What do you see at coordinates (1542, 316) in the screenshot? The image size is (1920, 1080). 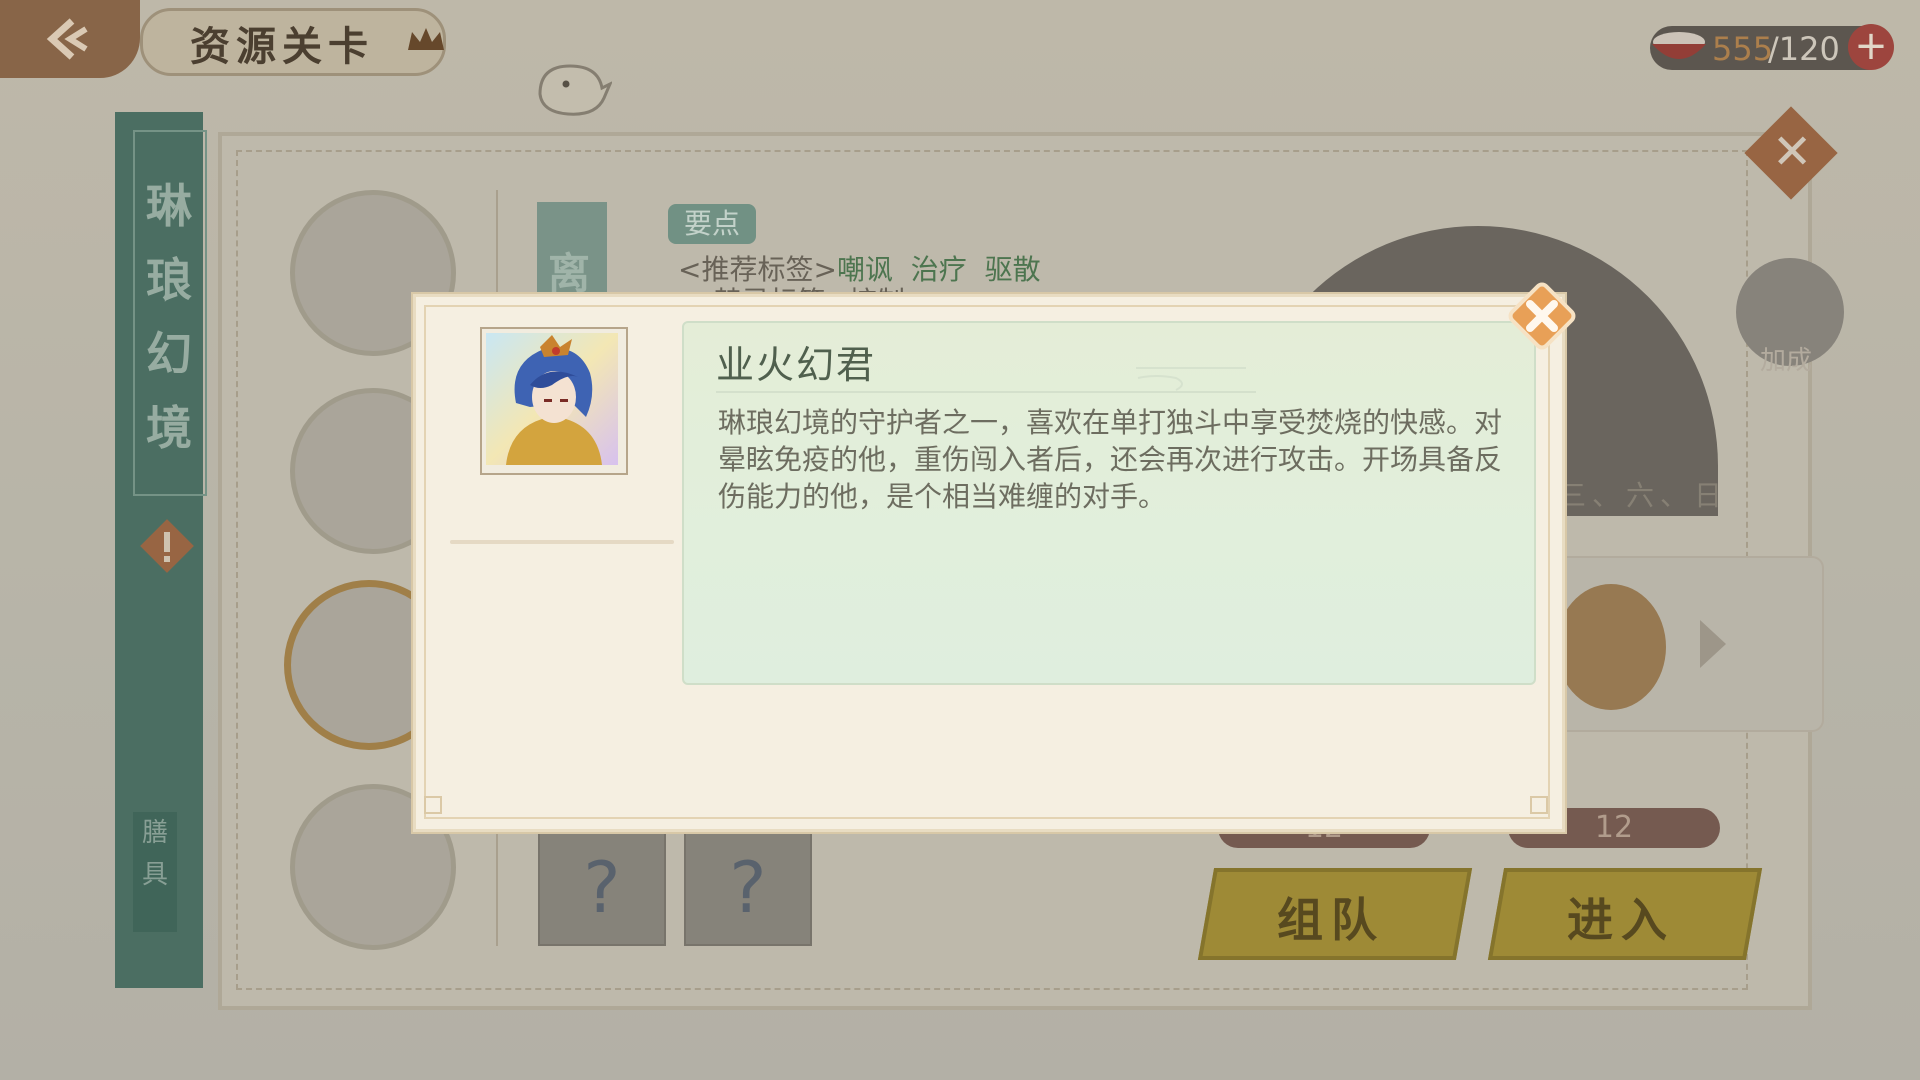 I see `dialog-close-button` at bounding box center [1542, 316].